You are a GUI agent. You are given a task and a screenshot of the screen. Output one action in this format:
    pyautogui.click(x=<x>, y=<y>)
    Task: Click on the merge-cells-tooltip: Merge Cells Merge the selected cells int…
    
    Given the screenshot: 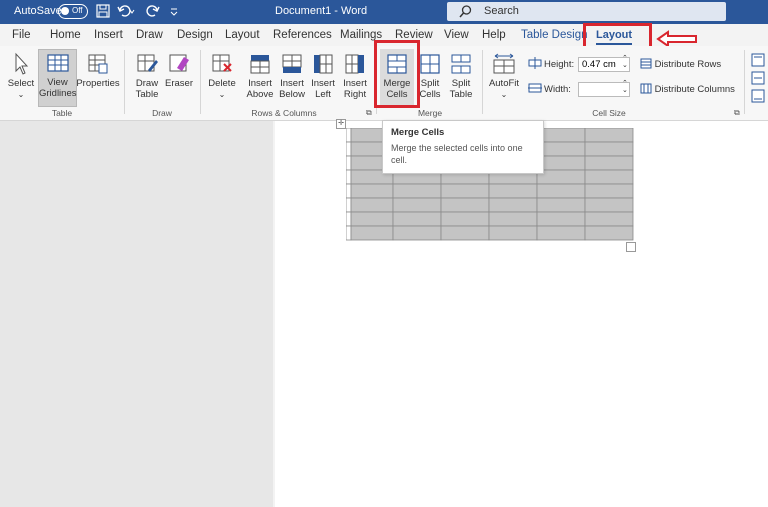 What is the action you would take?
    pyautogui.click(x=463, y=147)
    